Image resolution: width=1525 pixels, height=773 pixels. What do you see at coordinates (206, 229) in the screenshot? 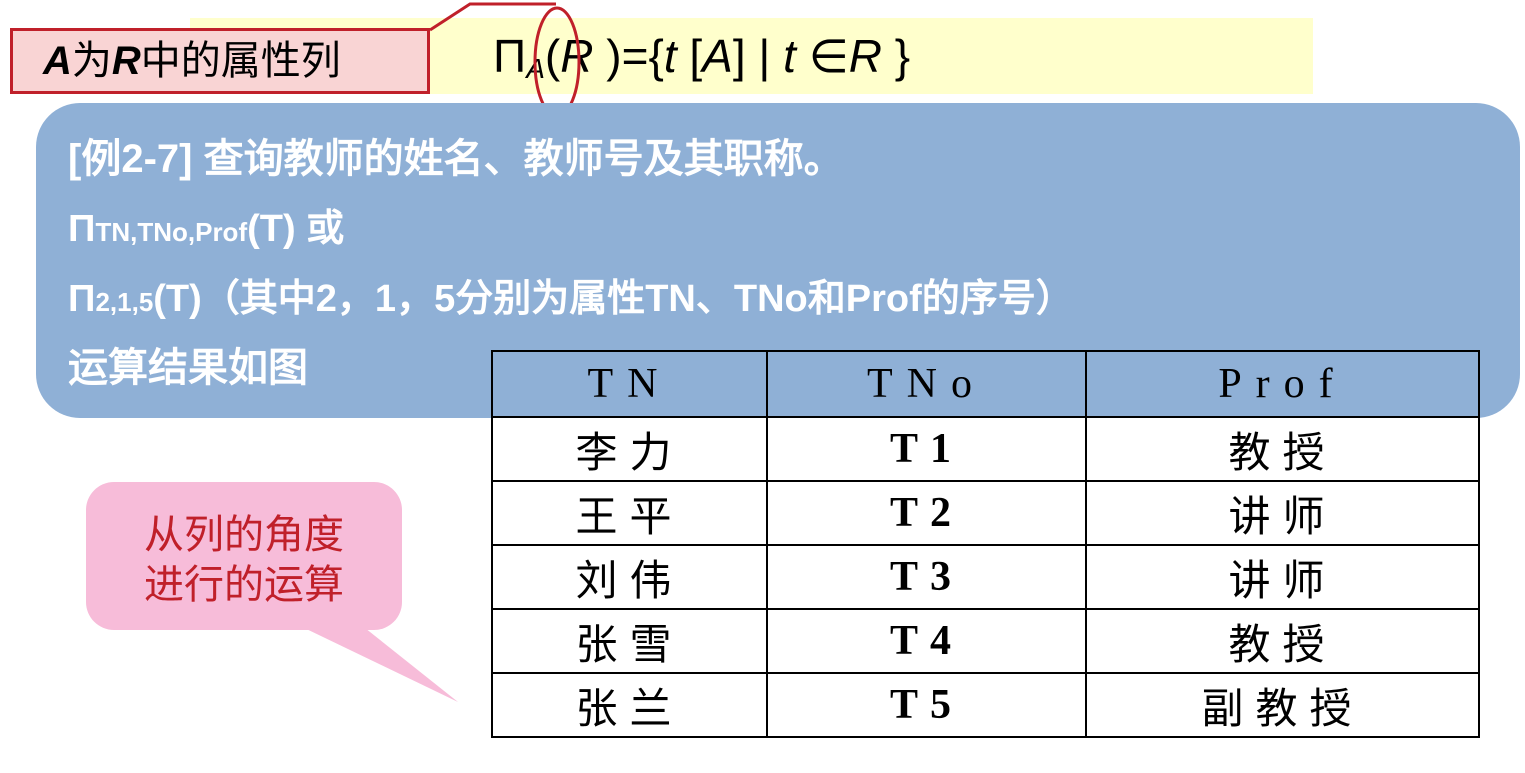
I see `example-expr-names: ΠTN,TNo,Prof(T) 或` at bounding box center [206, 229].